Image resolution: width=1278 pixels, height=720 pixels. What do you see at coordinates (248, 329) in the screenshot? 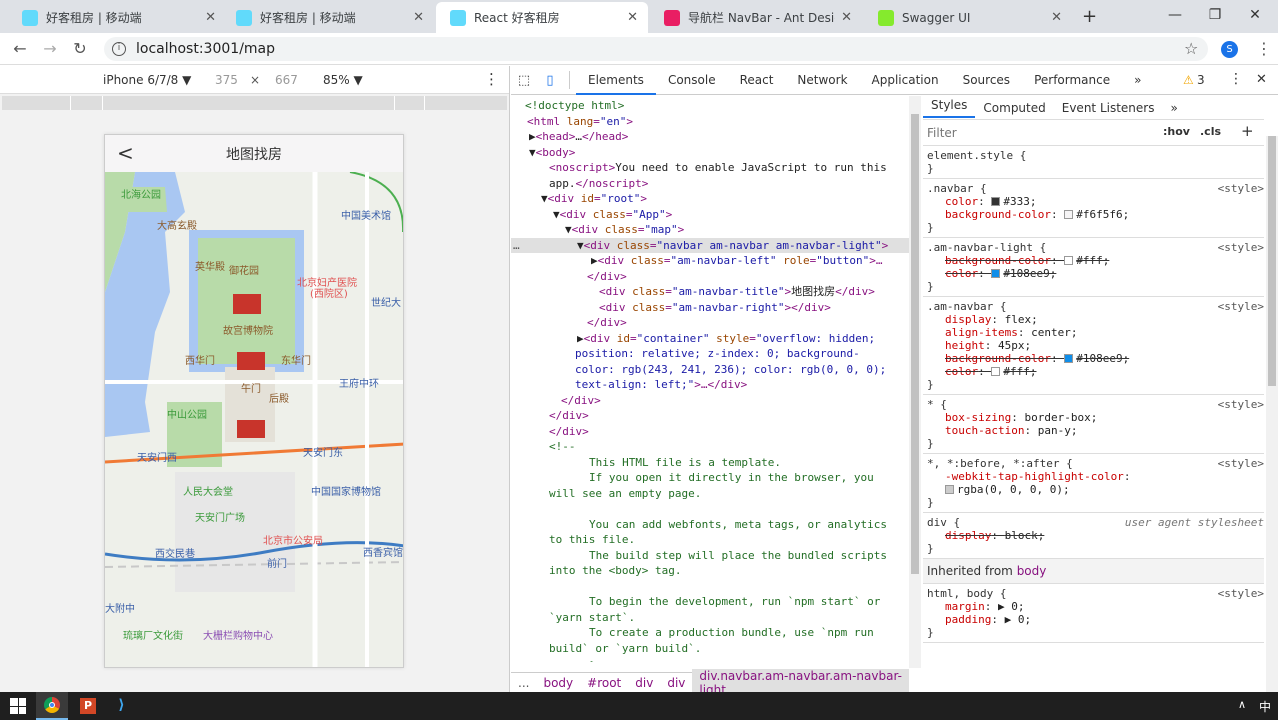
I see `map-label: 故宫博物院` at bounding box center [248, 329].